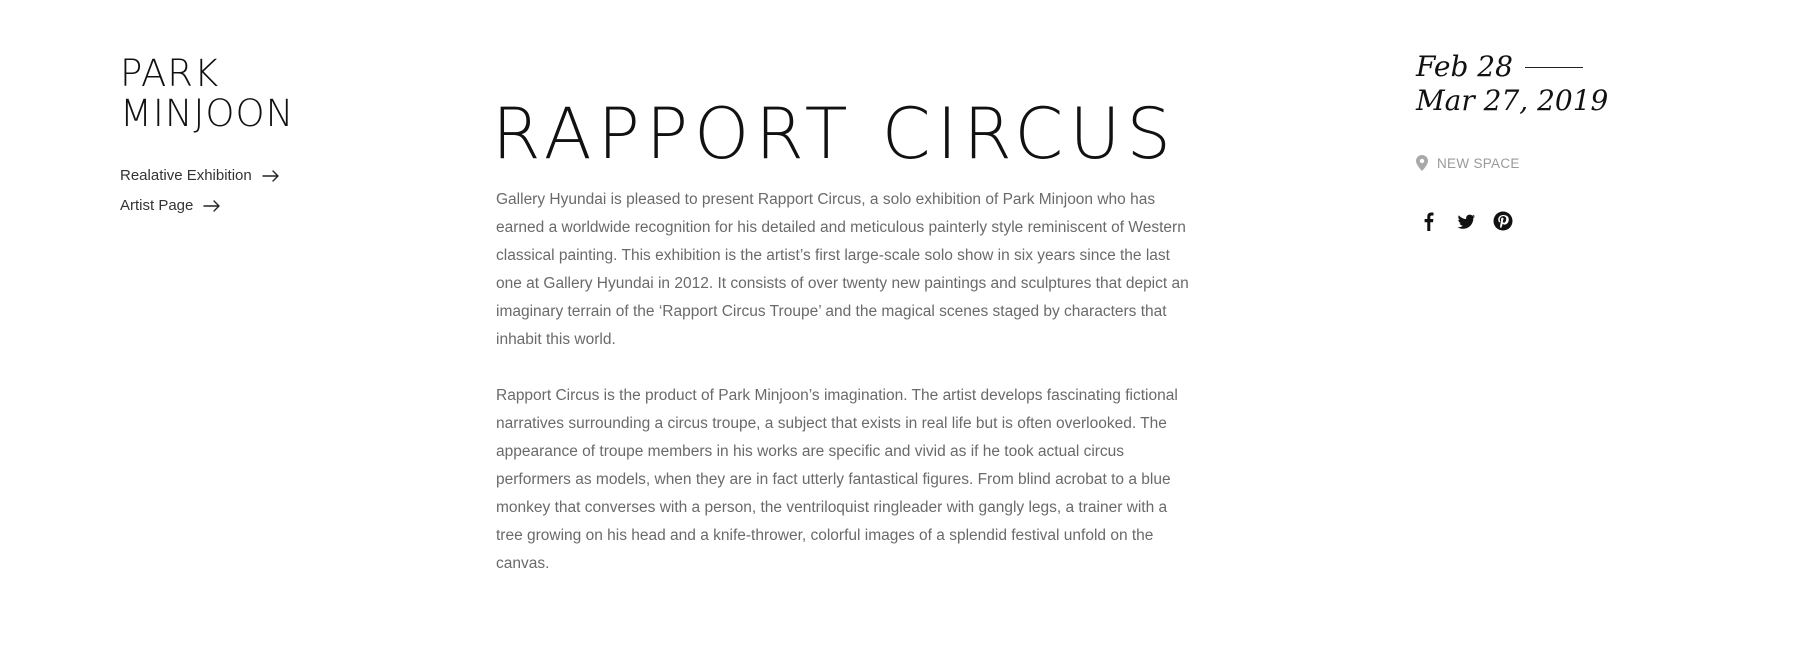 Image resolution: width=1800 pixels, height=672 pixels. I want to click on related-exhibition-link: Realative Exhibition, so click(200, 175).